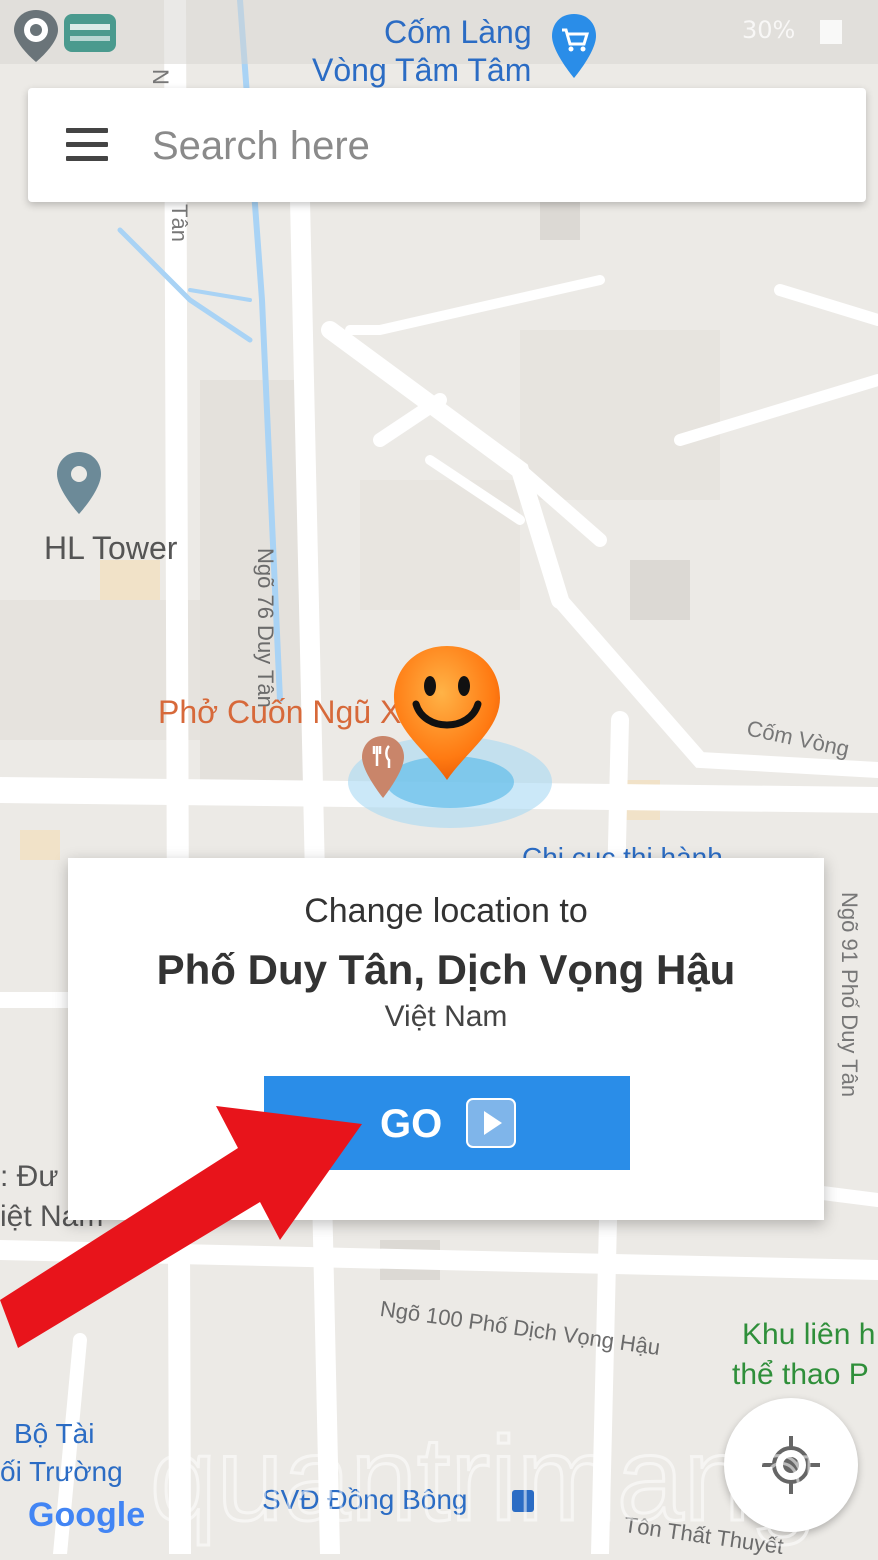  What do you see at coordinates (447, 712) in the screenshot?
I see `smiley-marker-icon` at bounding box center [447, 712].